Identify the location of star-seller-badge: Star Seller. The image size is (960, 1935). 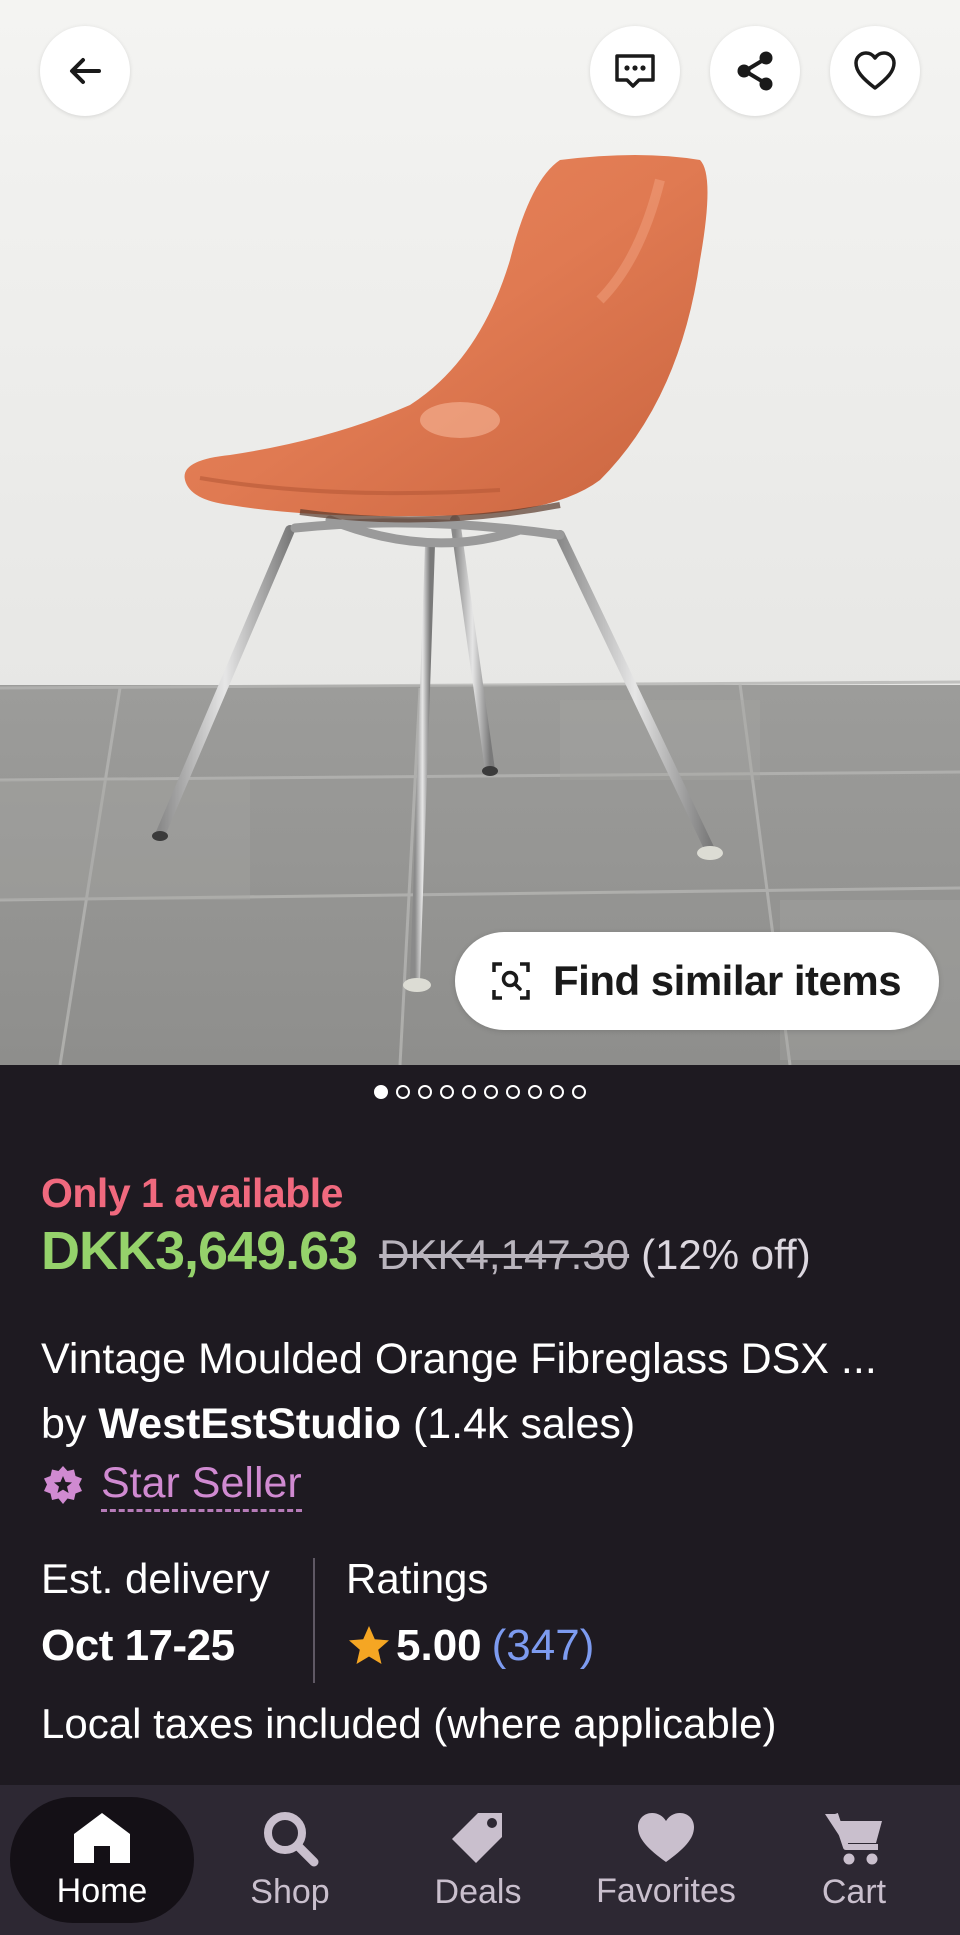
(171, 1486).